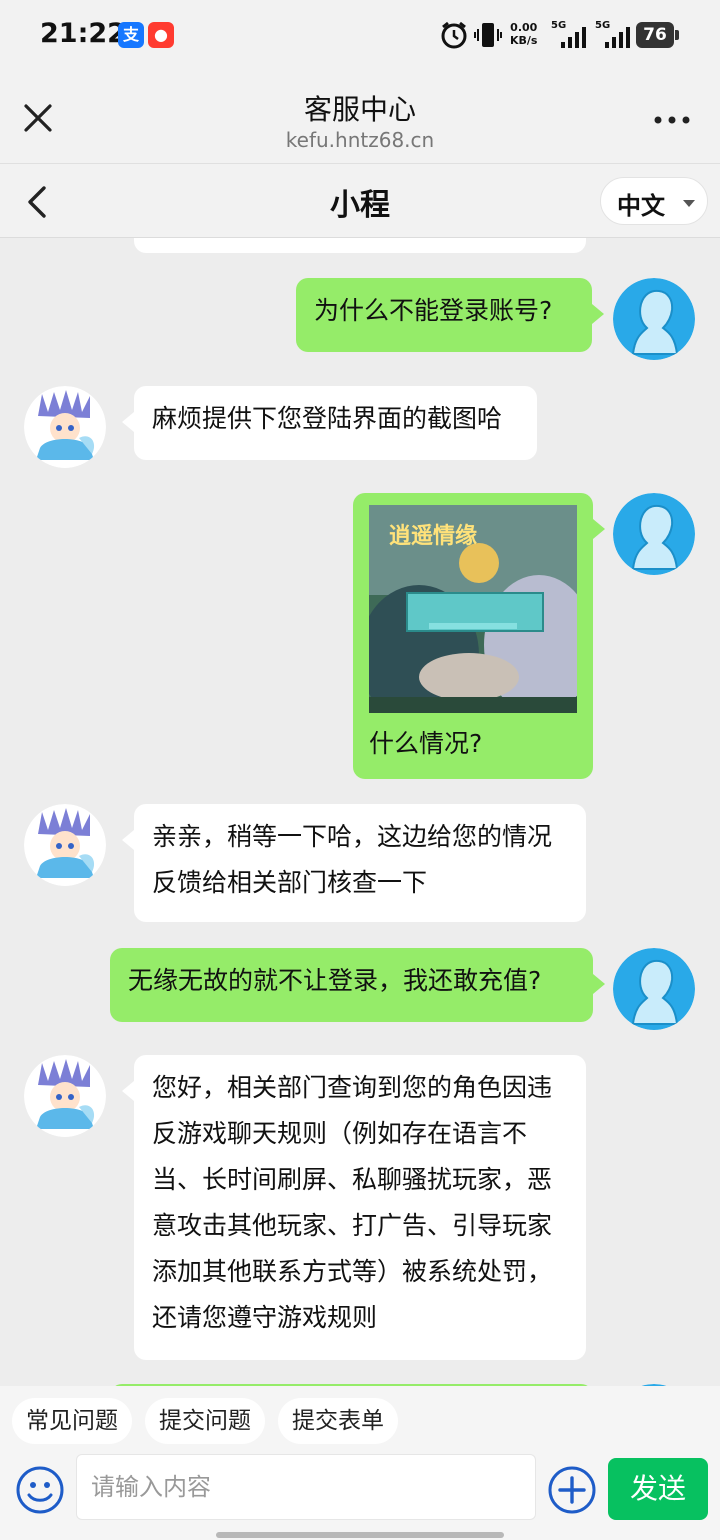 This screenshot has height=1540, width=720. I want to click on net-speed-unit: KB/s, so click(524, 40).